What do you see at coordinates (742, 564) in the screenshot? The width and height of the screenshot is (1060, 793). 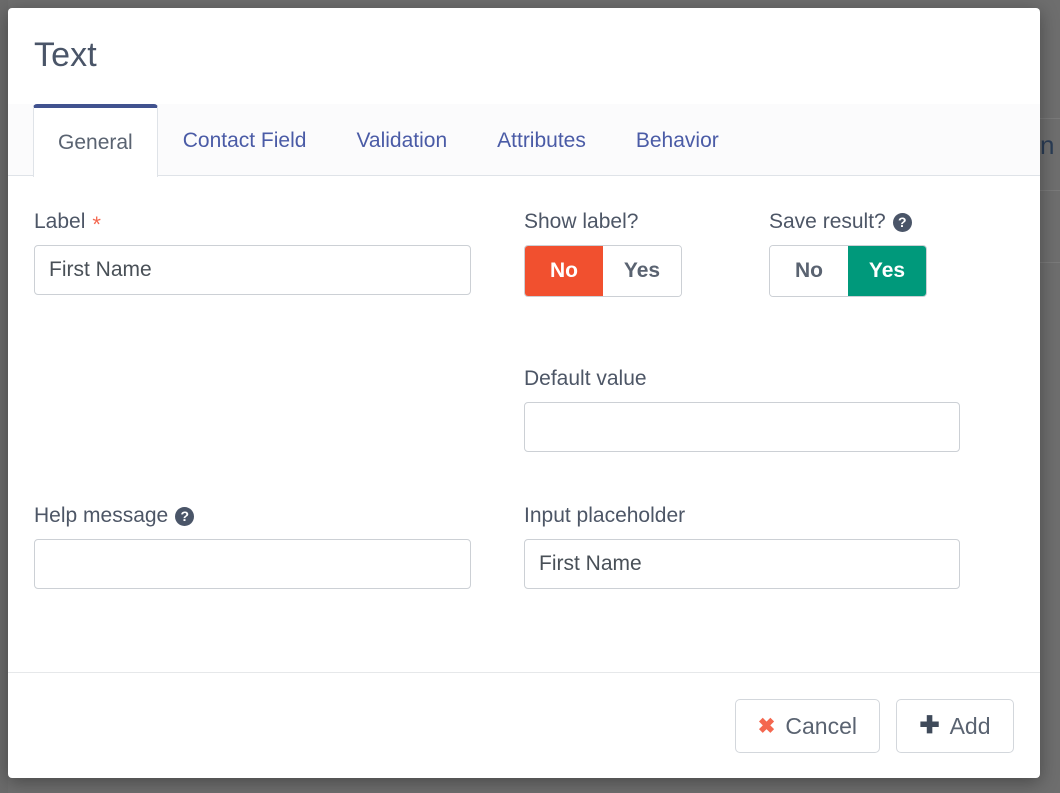 I see `input-placeholder-input` at bounding box center [742, 564].